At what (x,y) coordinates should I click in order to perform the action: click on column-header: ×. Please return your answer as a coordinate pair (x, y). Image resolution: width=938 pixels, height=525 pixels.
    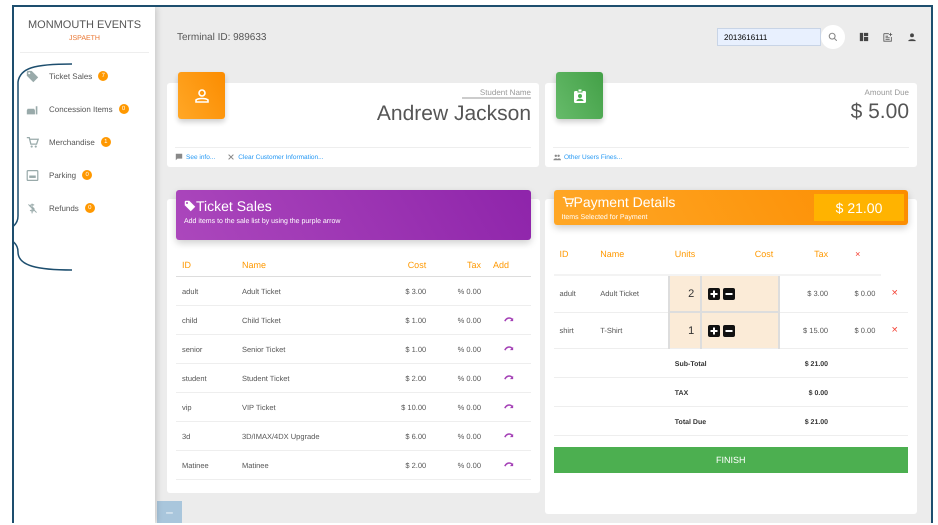
    Looking at the image, I should click on (858, 259).